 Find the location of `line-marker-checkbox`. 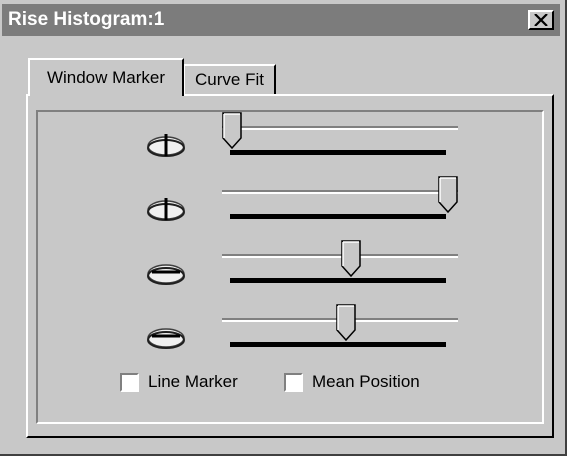

line-marker-checkbox is located at coordinates (129, 382).